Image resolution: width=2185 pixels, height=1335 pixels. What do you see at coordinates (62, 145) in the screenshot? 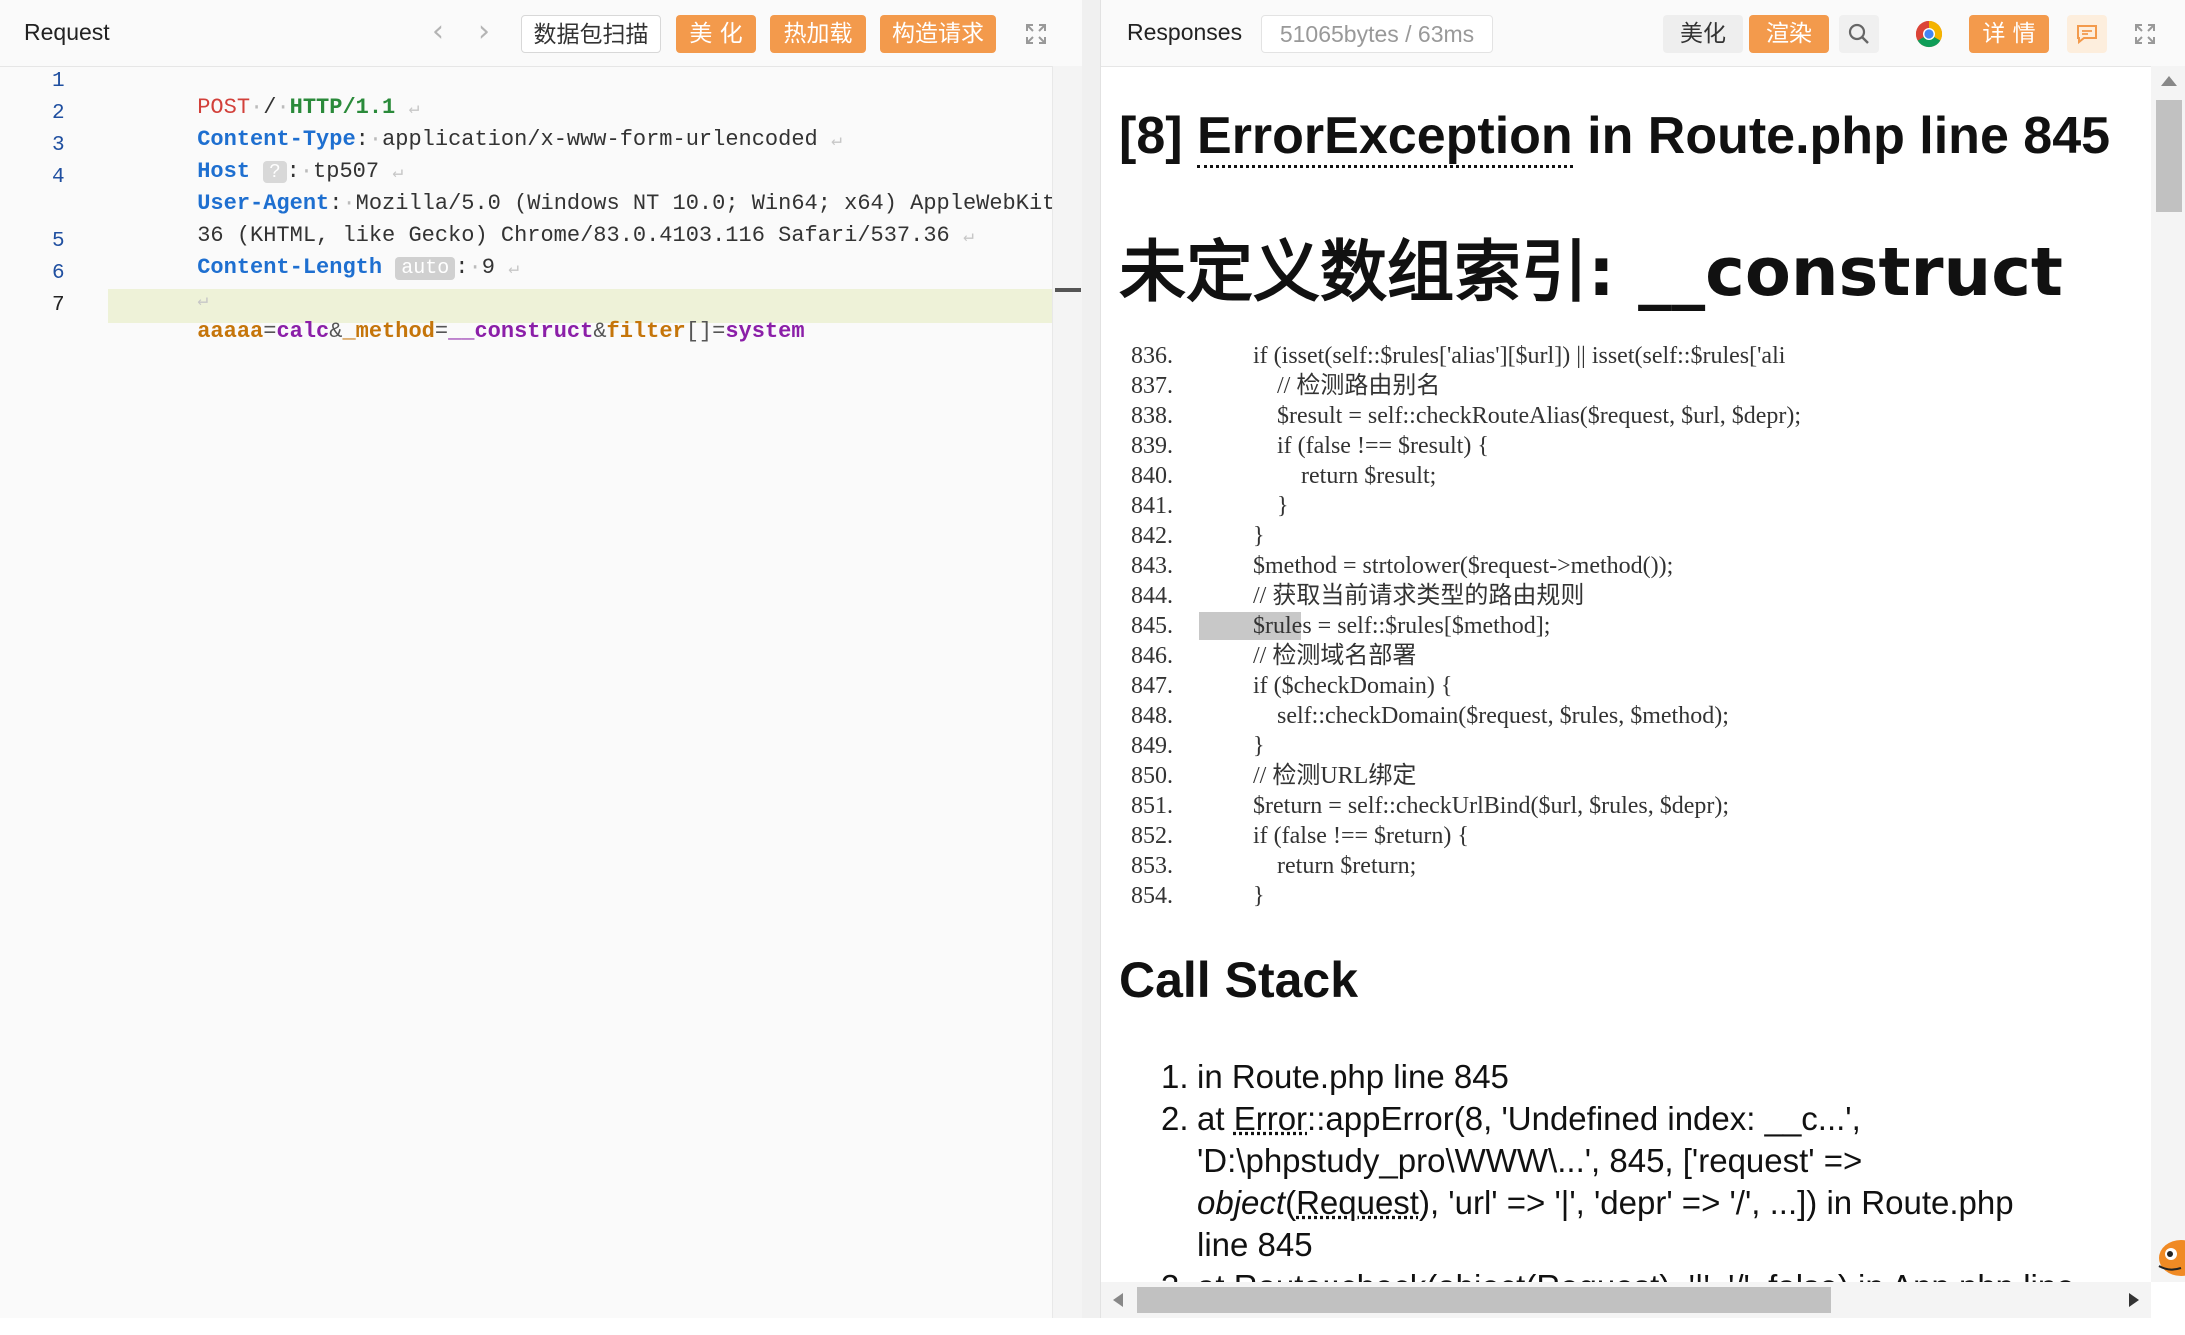
I see `line-number: 3` at bounding box center [62, 145].